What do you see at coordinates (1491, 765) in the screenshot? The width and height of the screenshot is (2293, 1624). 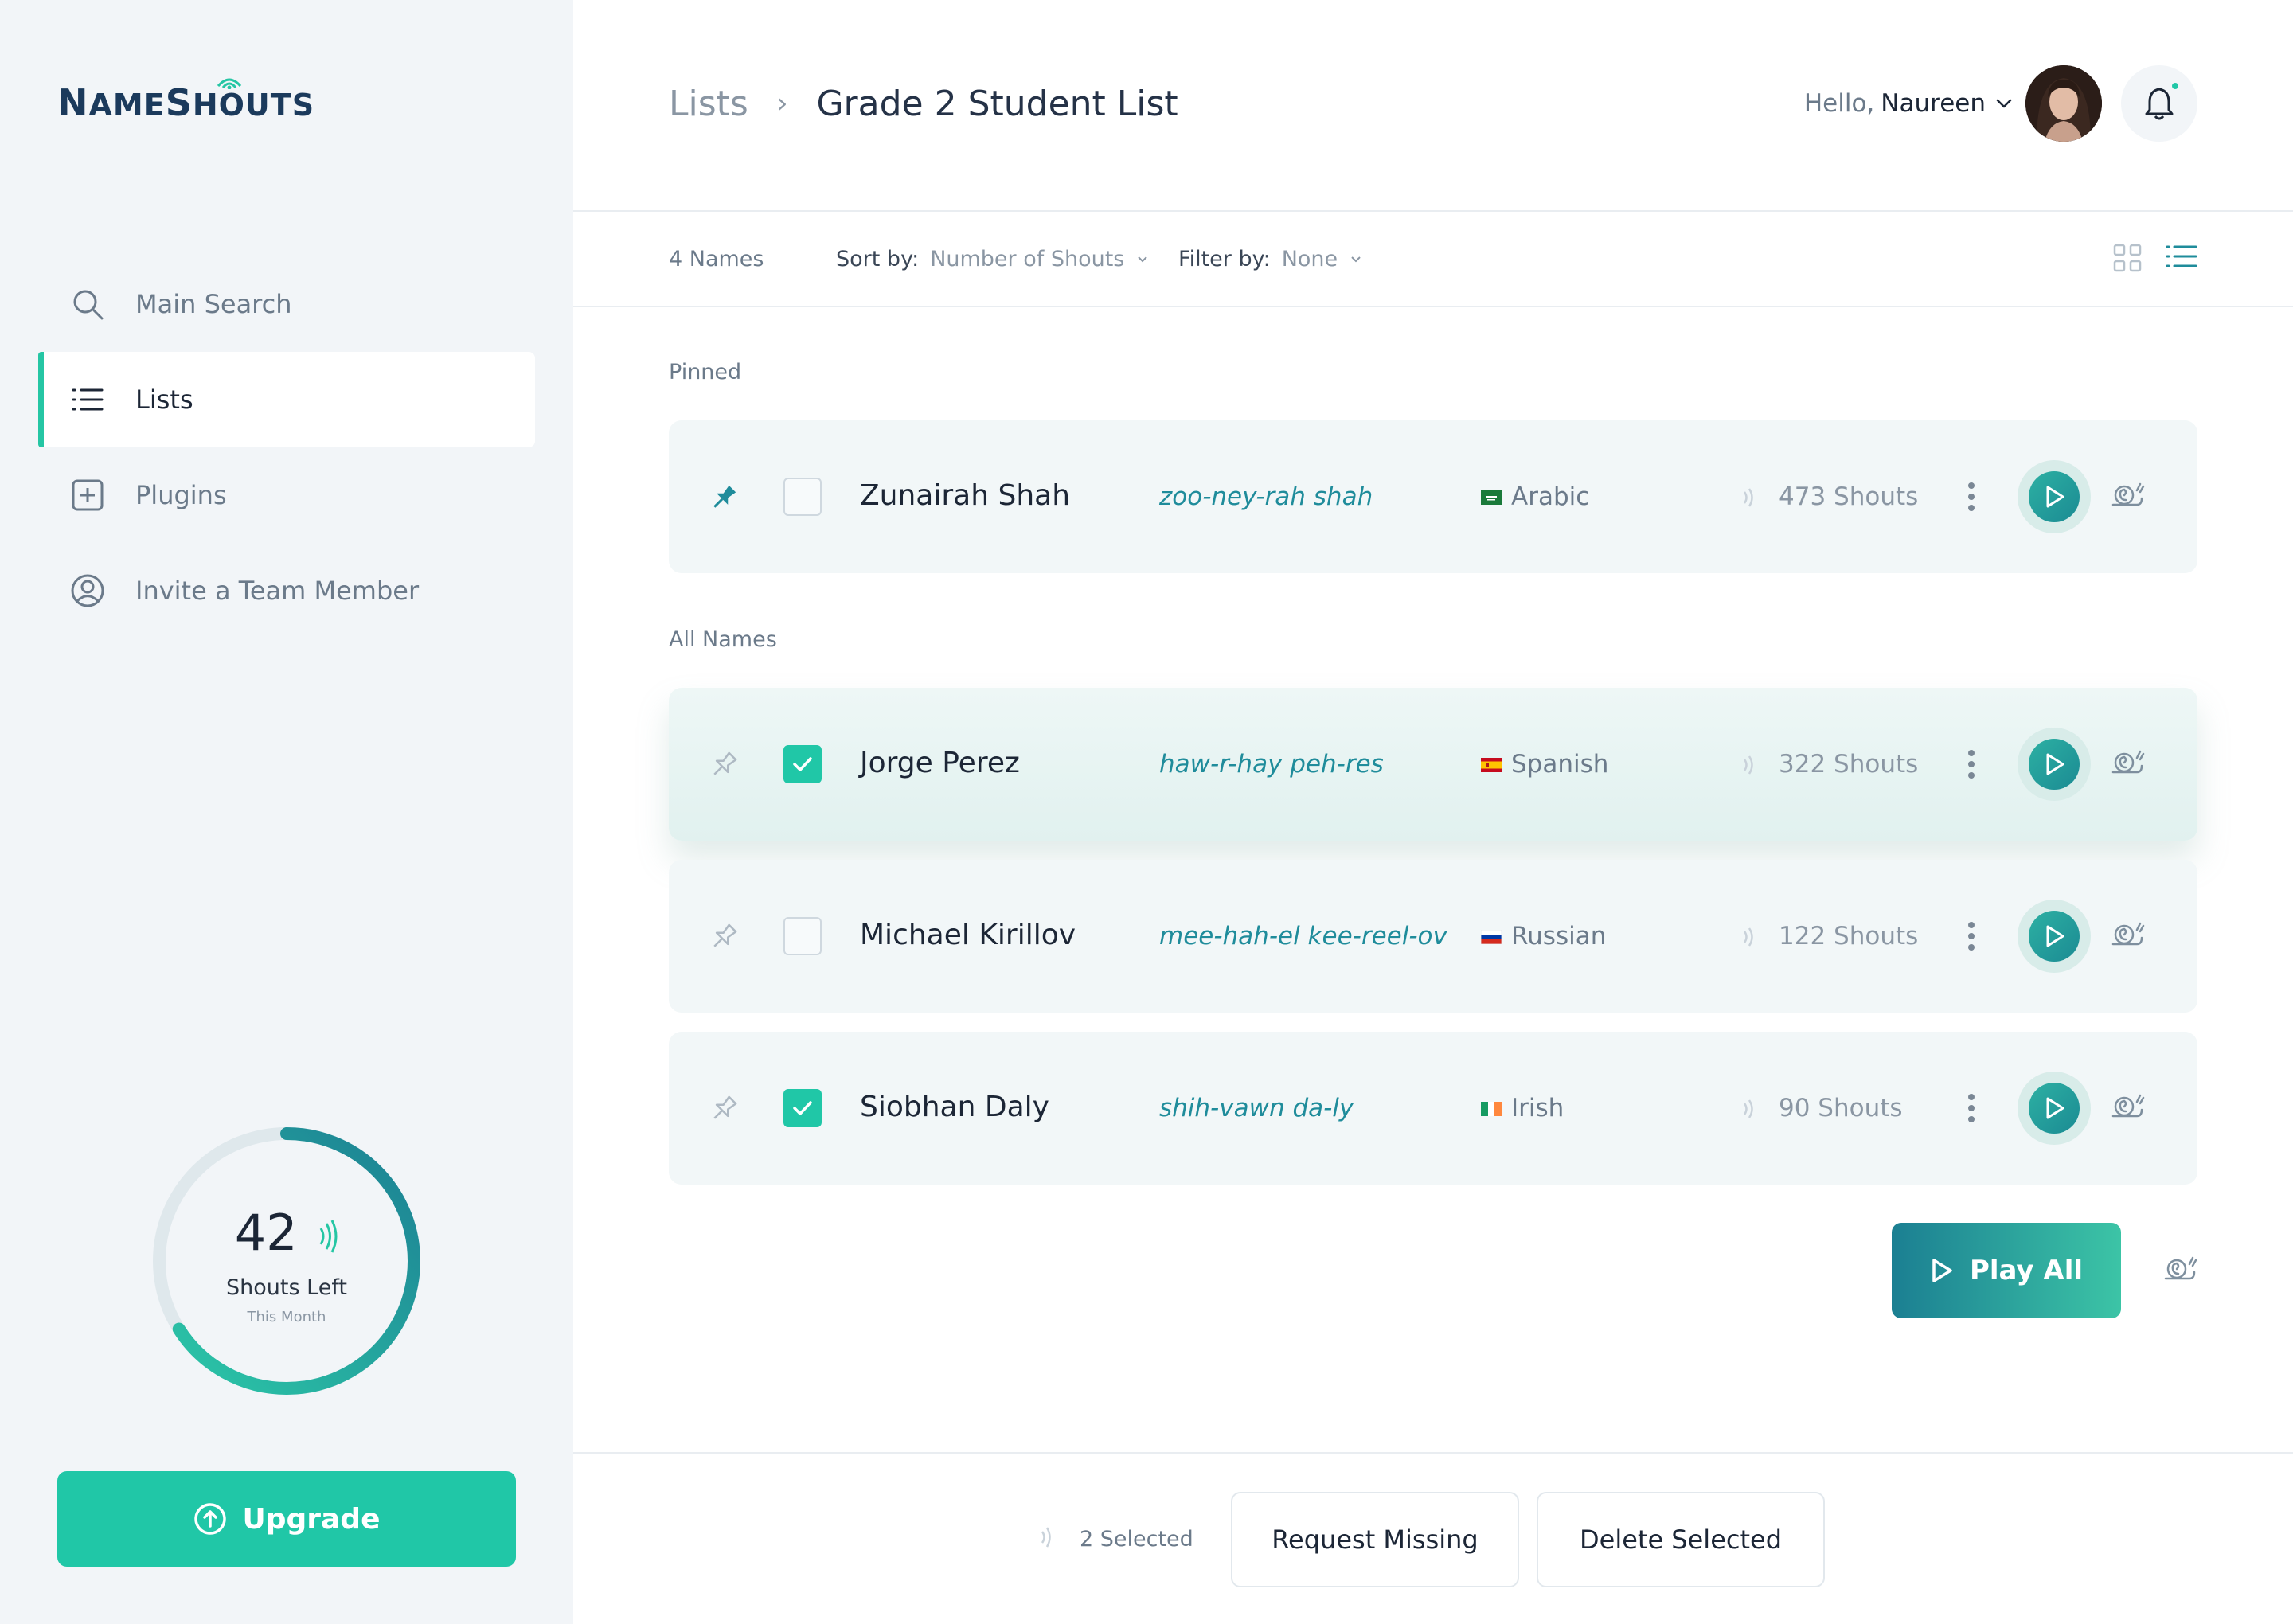 I see `spain-flag-icon` at bounding box center [1491, 765].